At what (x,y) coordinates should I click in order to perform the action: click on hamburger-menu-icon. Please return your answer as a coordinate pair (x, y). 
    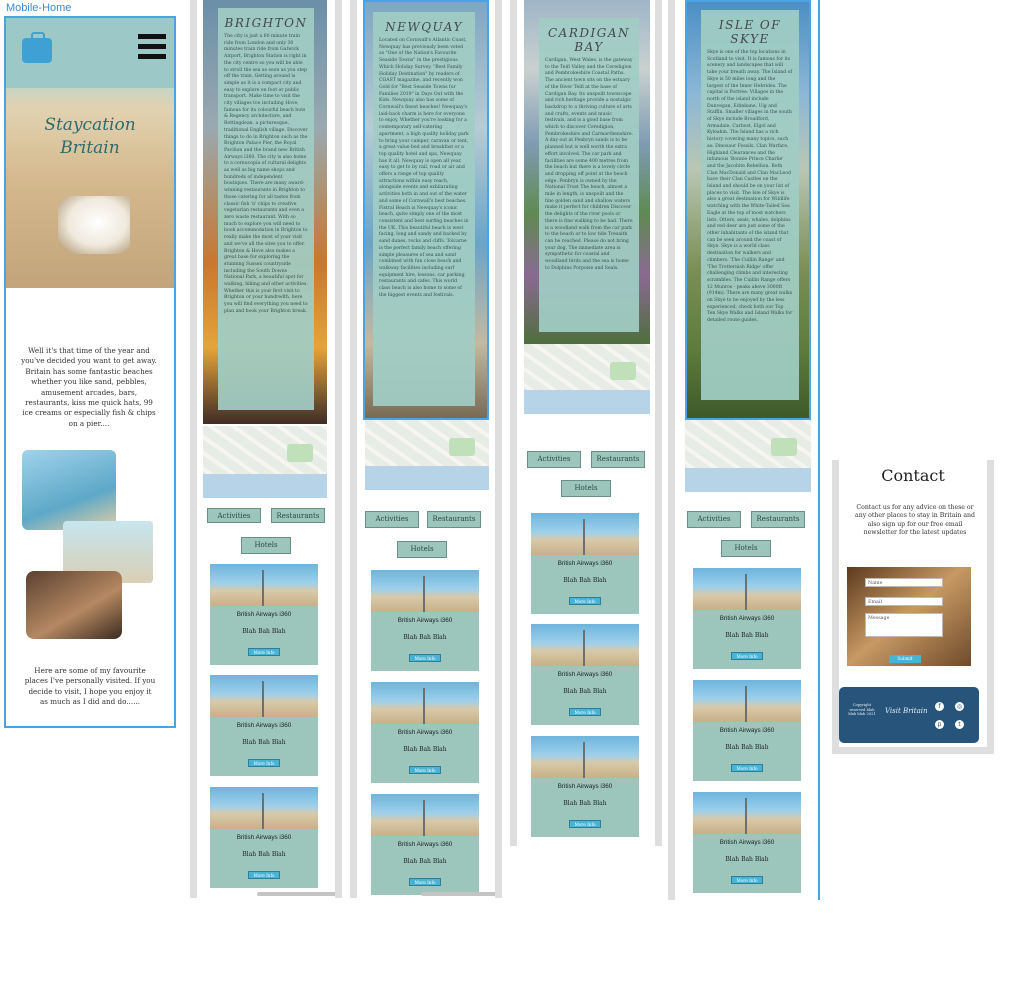
    Looking at the image, I should click on (152, 48).